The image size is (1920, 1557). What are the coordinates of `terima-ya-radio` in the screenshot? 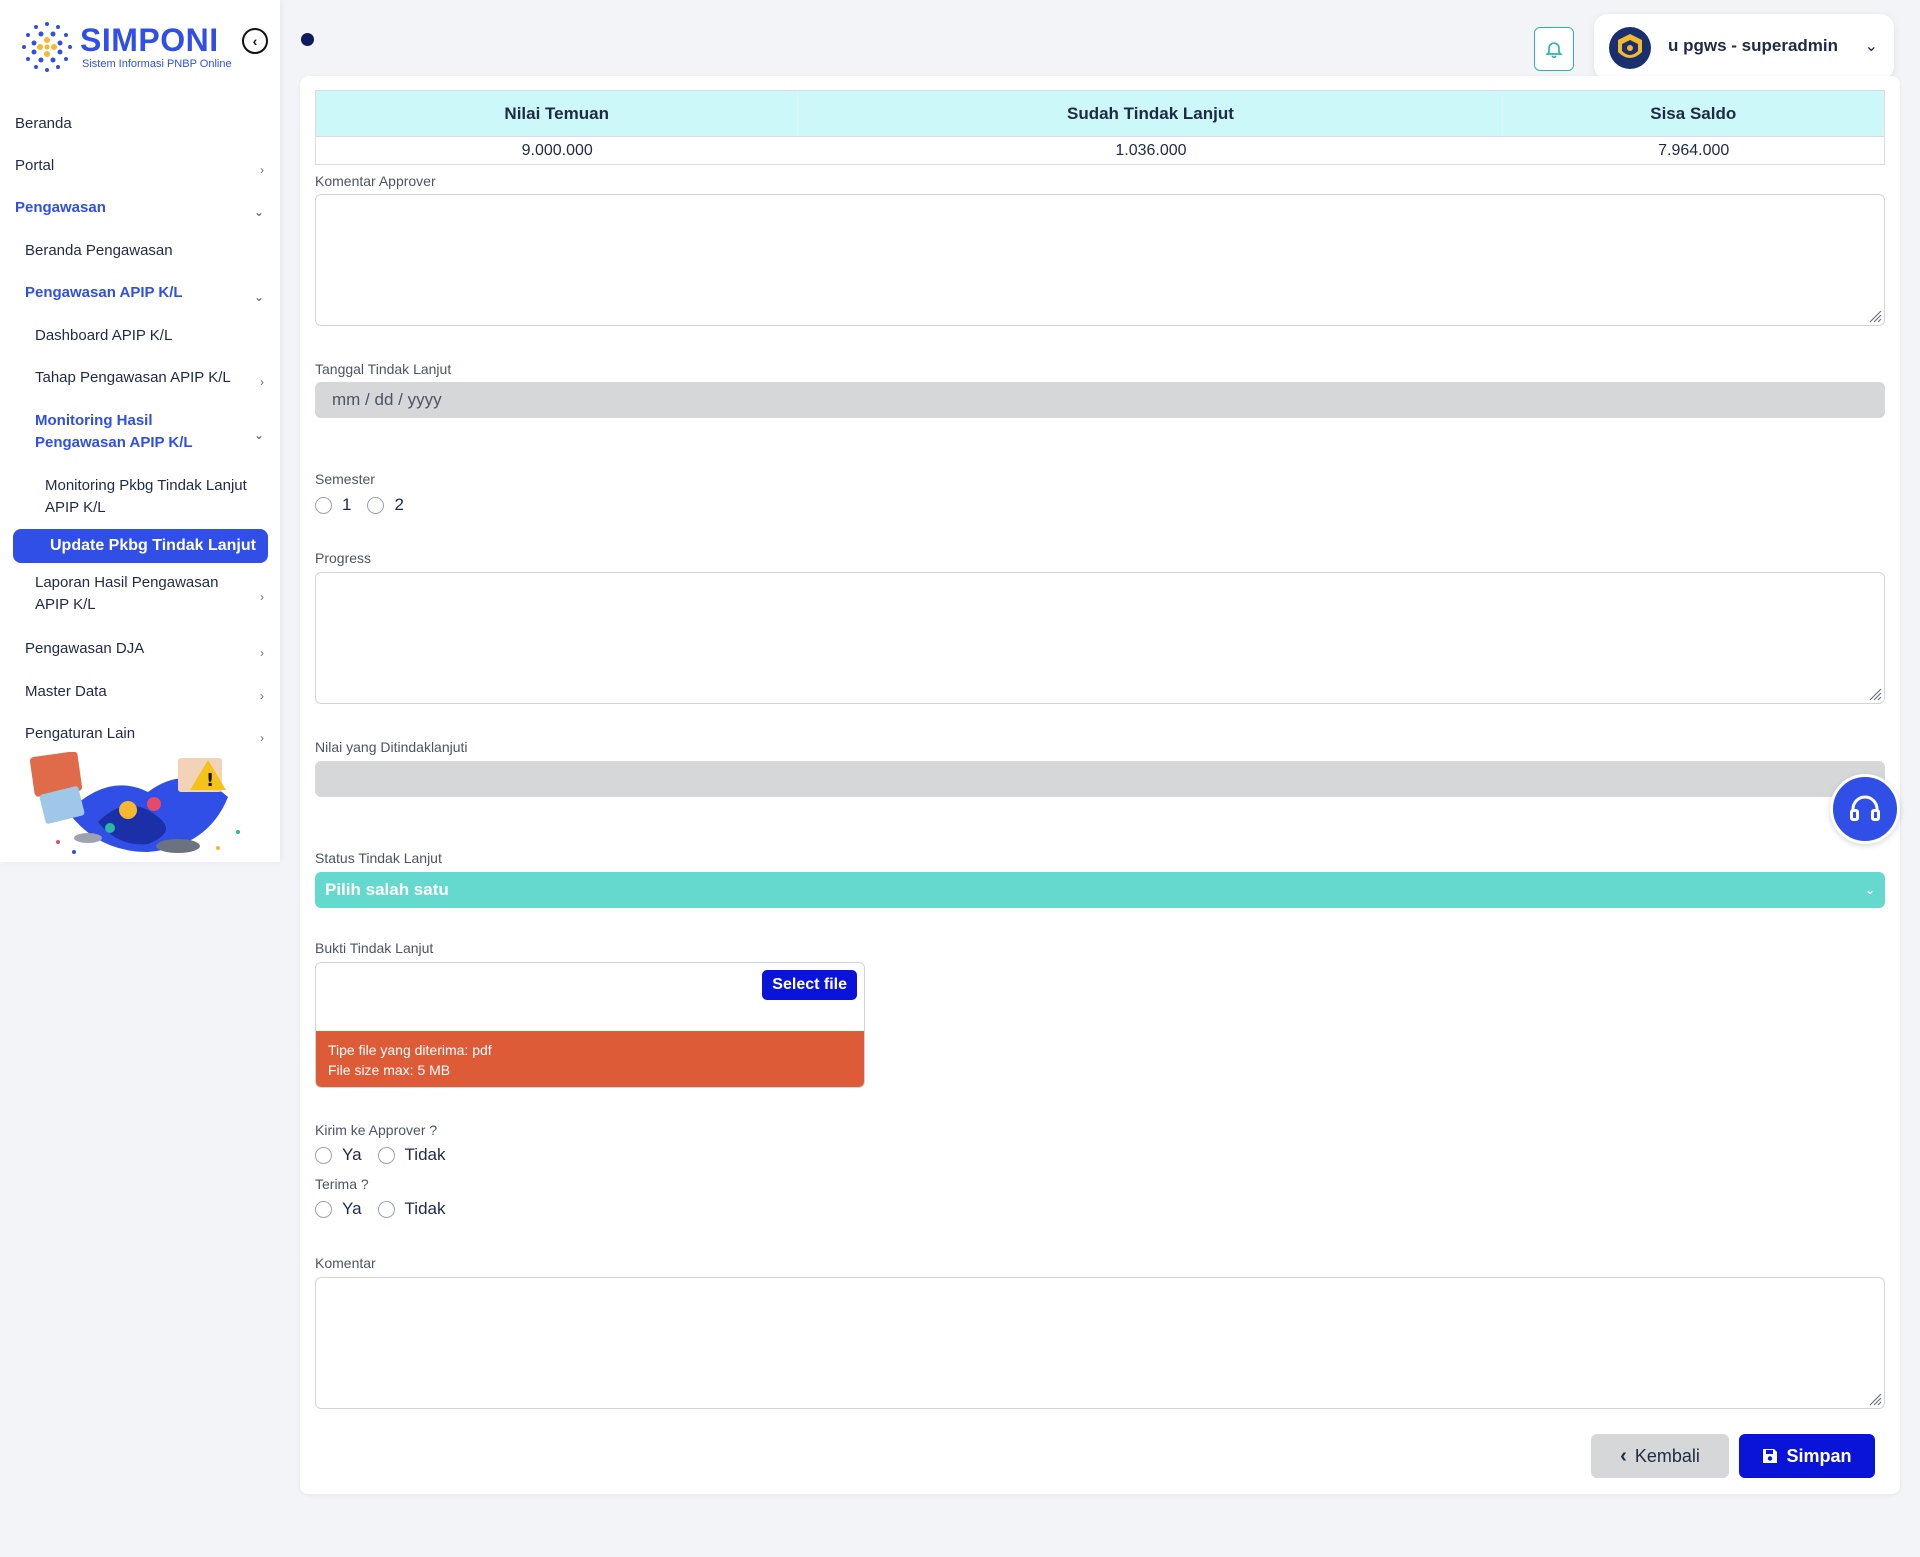 It's located at (323, 1209).